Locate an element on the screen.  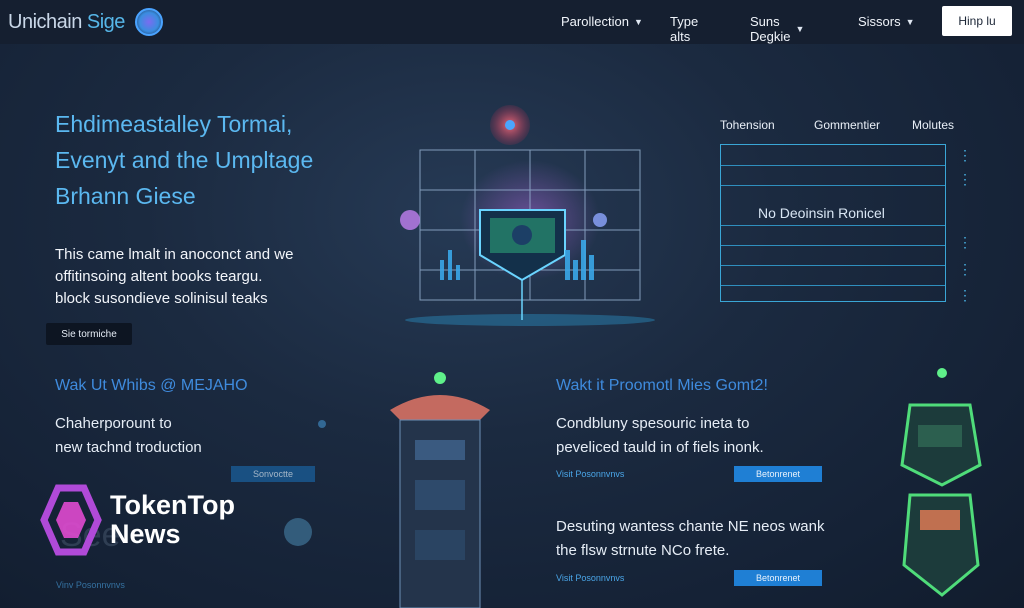
tower-illustration is located at coordinates (440, 490).